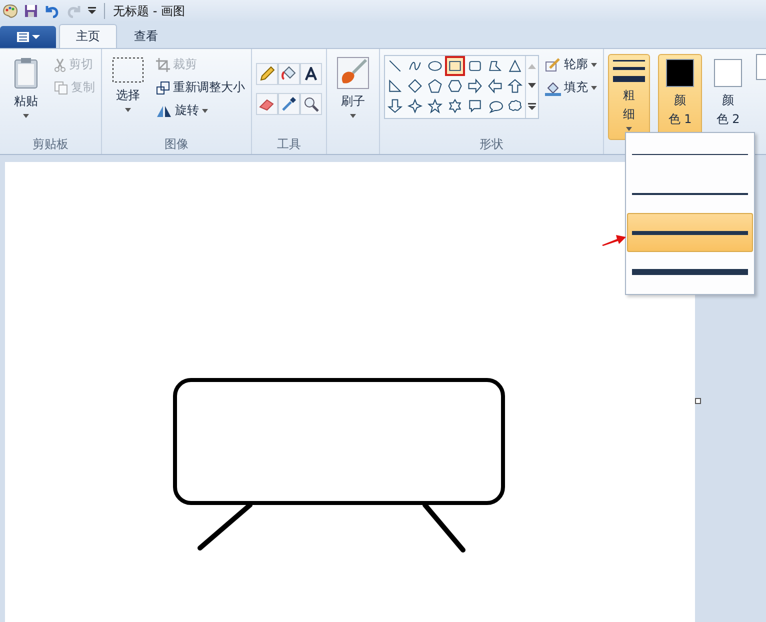  What do you see at coordinates (267, 74) in the screenshot?
I see `pencil-tool-button` at bounding box center [267, 74].